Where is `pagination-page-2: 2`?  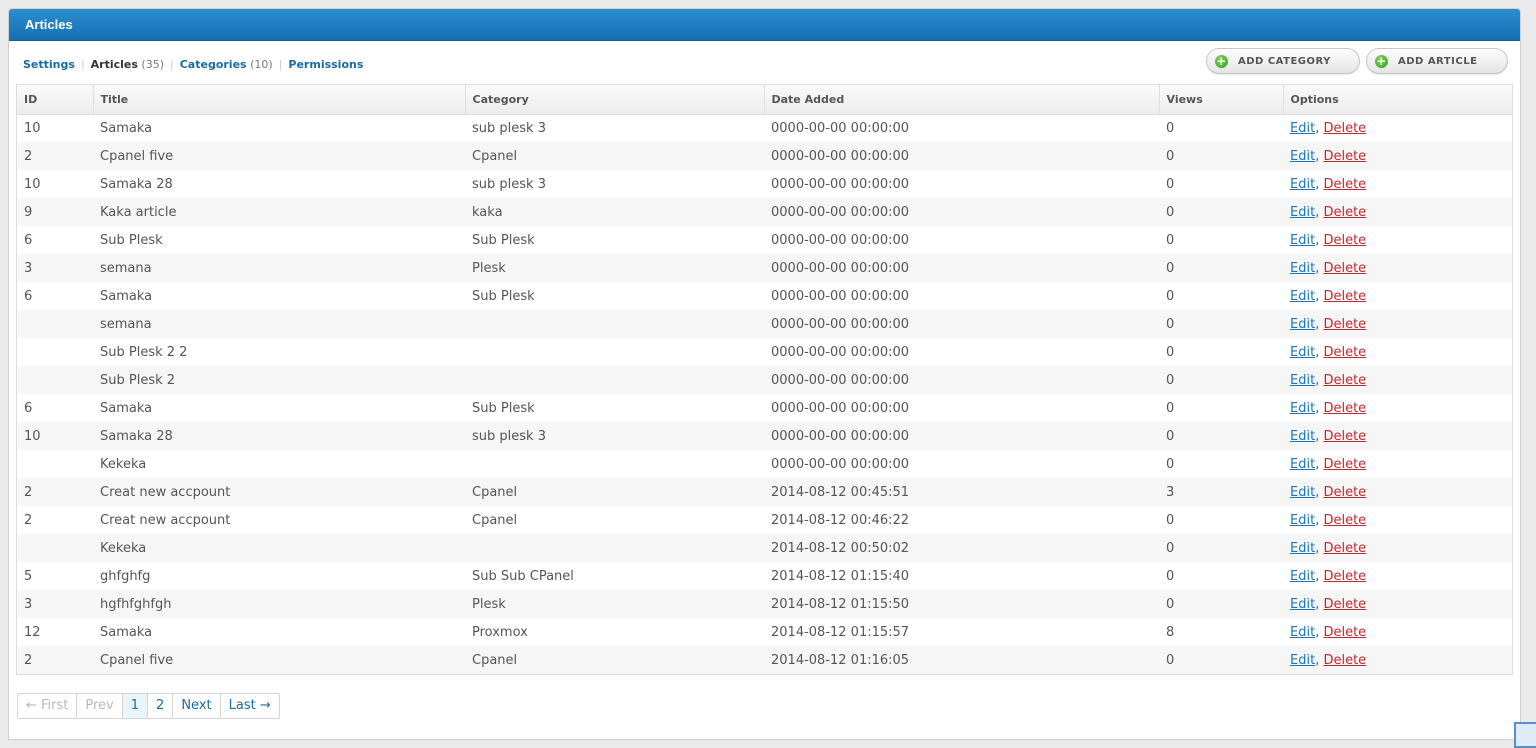
pagination-page-2: 2 is located at coordinates (161, 706).